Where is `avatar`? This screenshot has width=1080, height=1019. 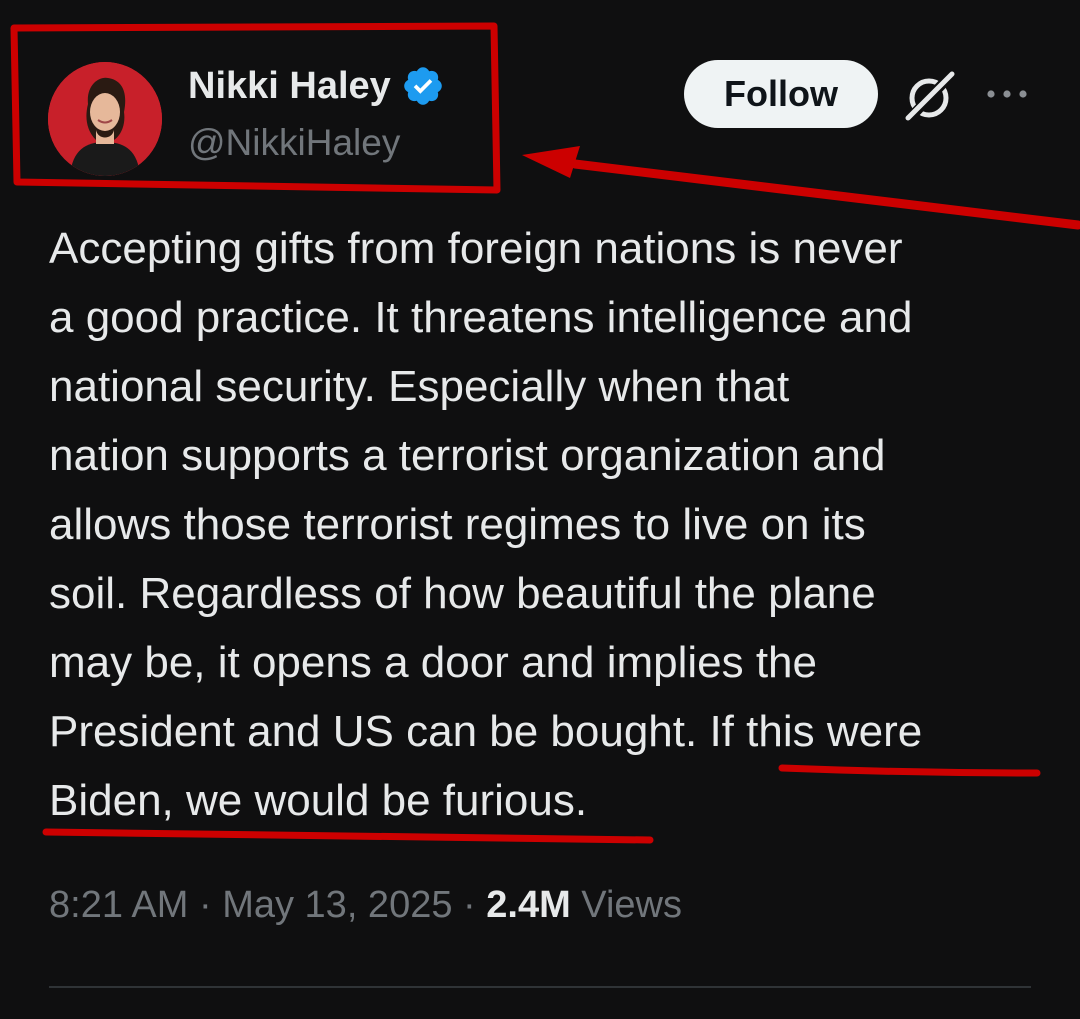 avatar is located at coordinates (105, 119).